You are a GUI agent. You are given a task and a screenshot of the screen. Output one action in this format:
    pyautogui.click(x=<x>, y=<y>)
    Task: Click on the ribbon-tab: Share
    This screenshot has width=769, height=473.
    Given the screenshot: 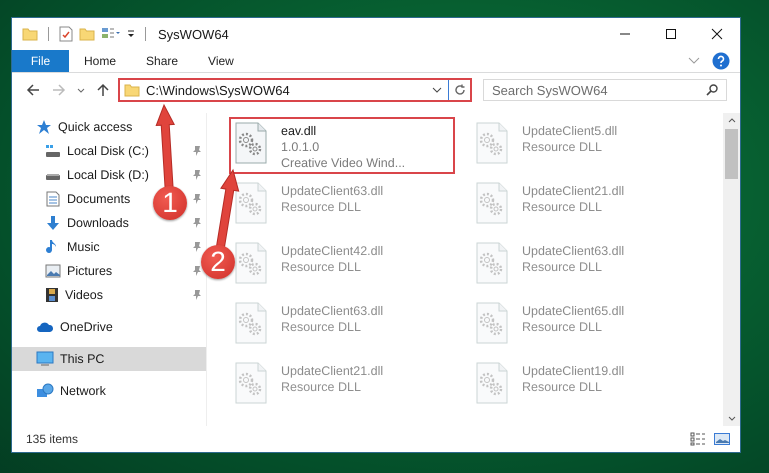 What is the action you would take?
    pyautogui.click(x=162, y=61)
    